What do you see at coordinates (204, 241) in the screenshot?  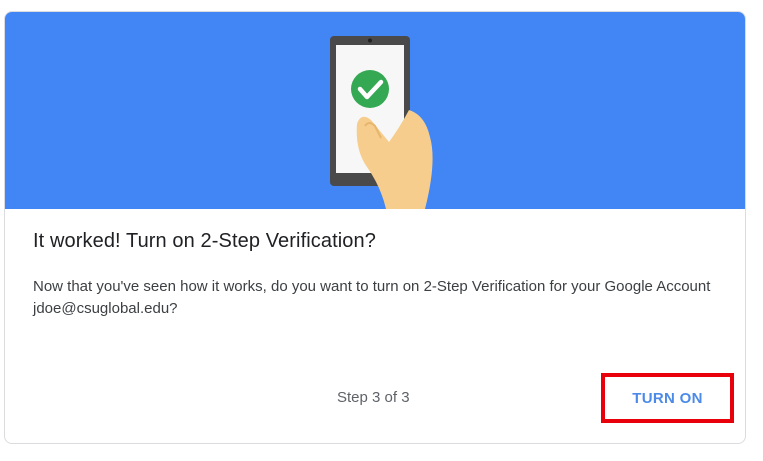 I see `dialog-title: It worked! Turn on 2-Step Verification?` at bounding box center [204, 241].